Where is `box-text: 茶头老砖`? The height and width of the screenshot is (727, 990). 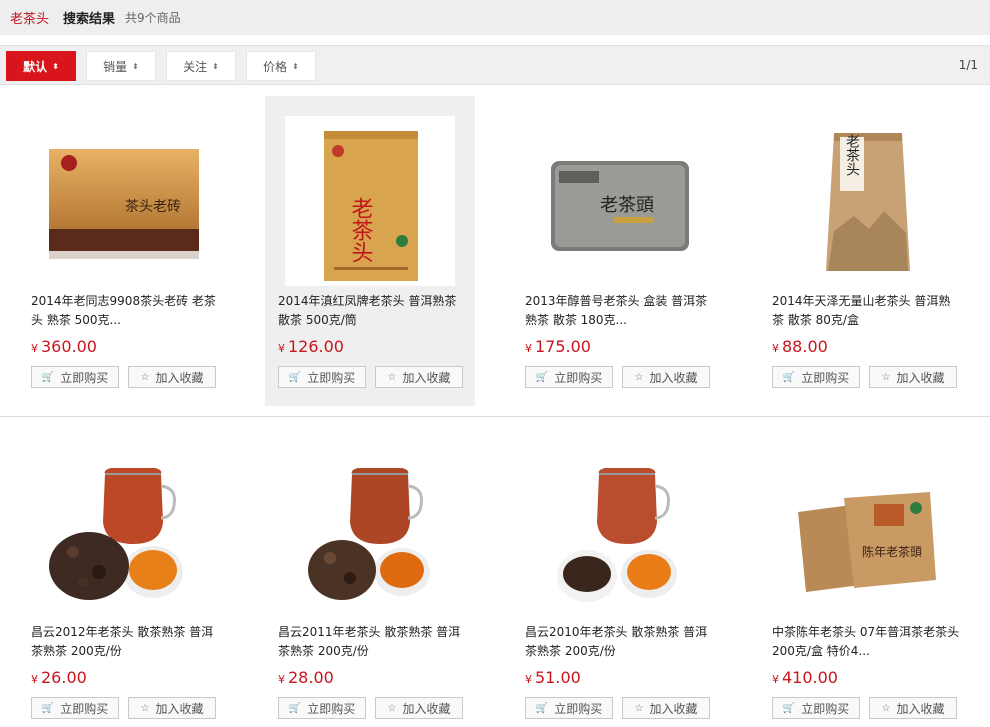 box-text: 茶头老砖 is located at coordinates (153, 207).